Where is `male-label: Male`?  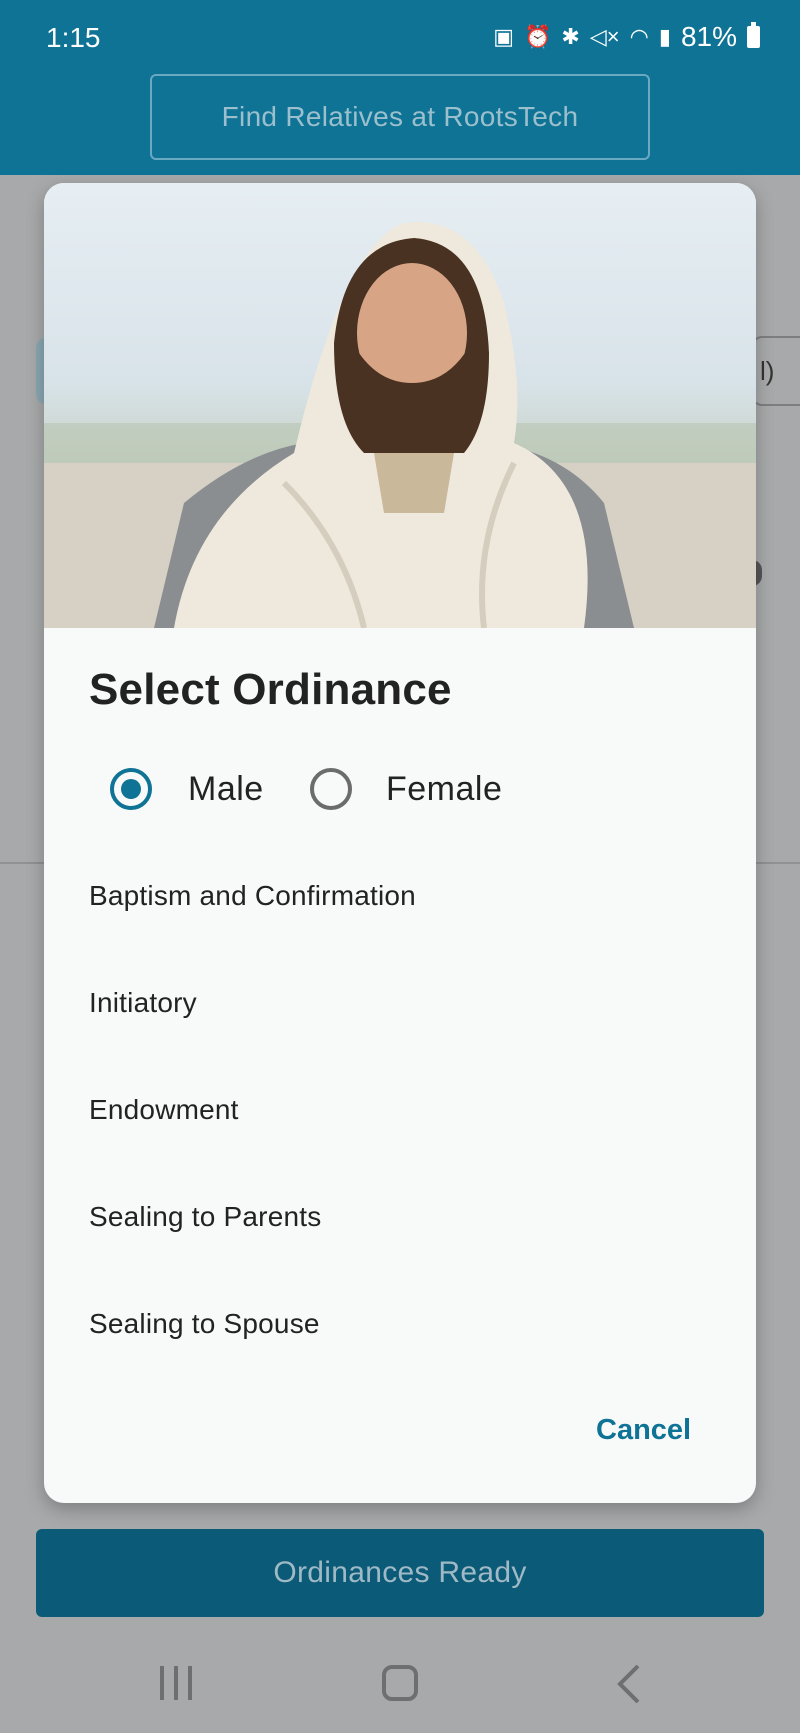 male-label: Male is located at coordinates (226, 789).